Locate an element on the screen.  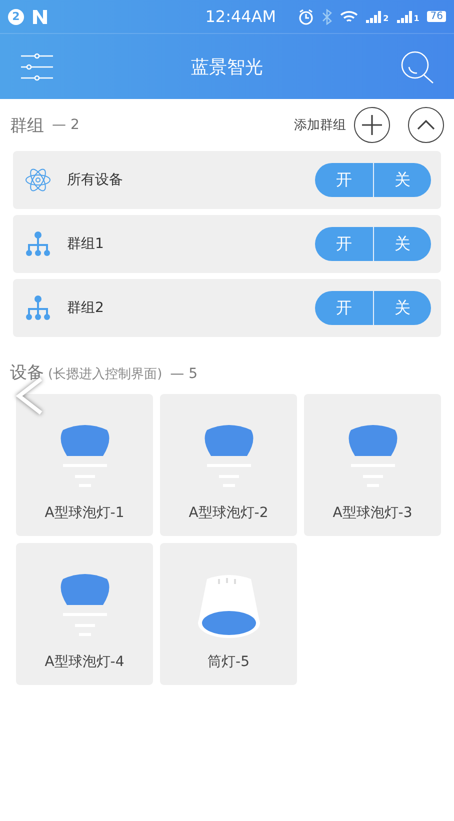
device-count: — 5 is located at coordinates (184, 374).